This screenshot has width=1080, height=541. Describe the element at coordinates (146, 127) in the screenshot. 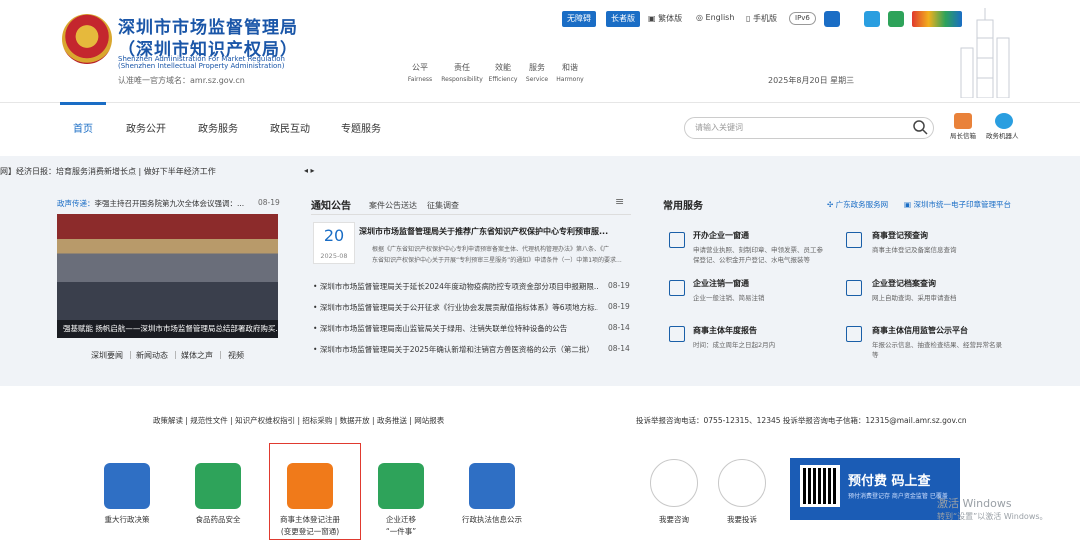

I see `nav-government-affairs: 政务公开` at that location.